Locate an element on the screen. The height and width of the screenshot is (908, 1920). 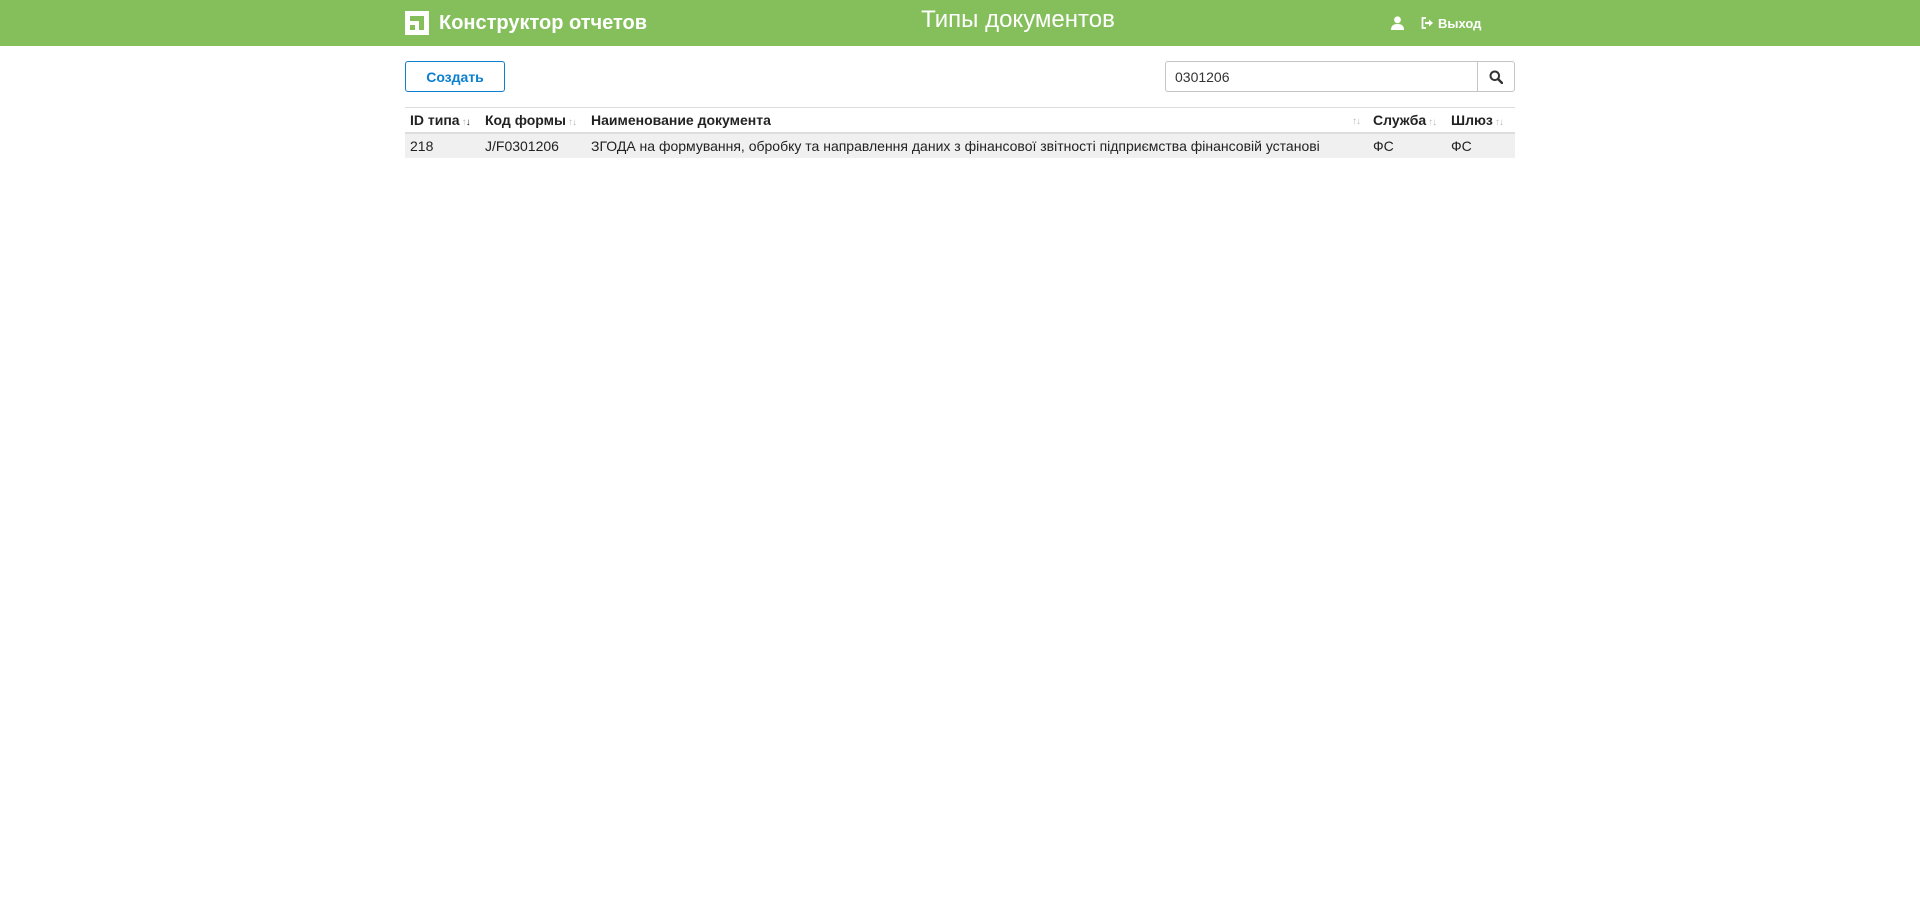
search-button is located at coordinates (1496, 76).